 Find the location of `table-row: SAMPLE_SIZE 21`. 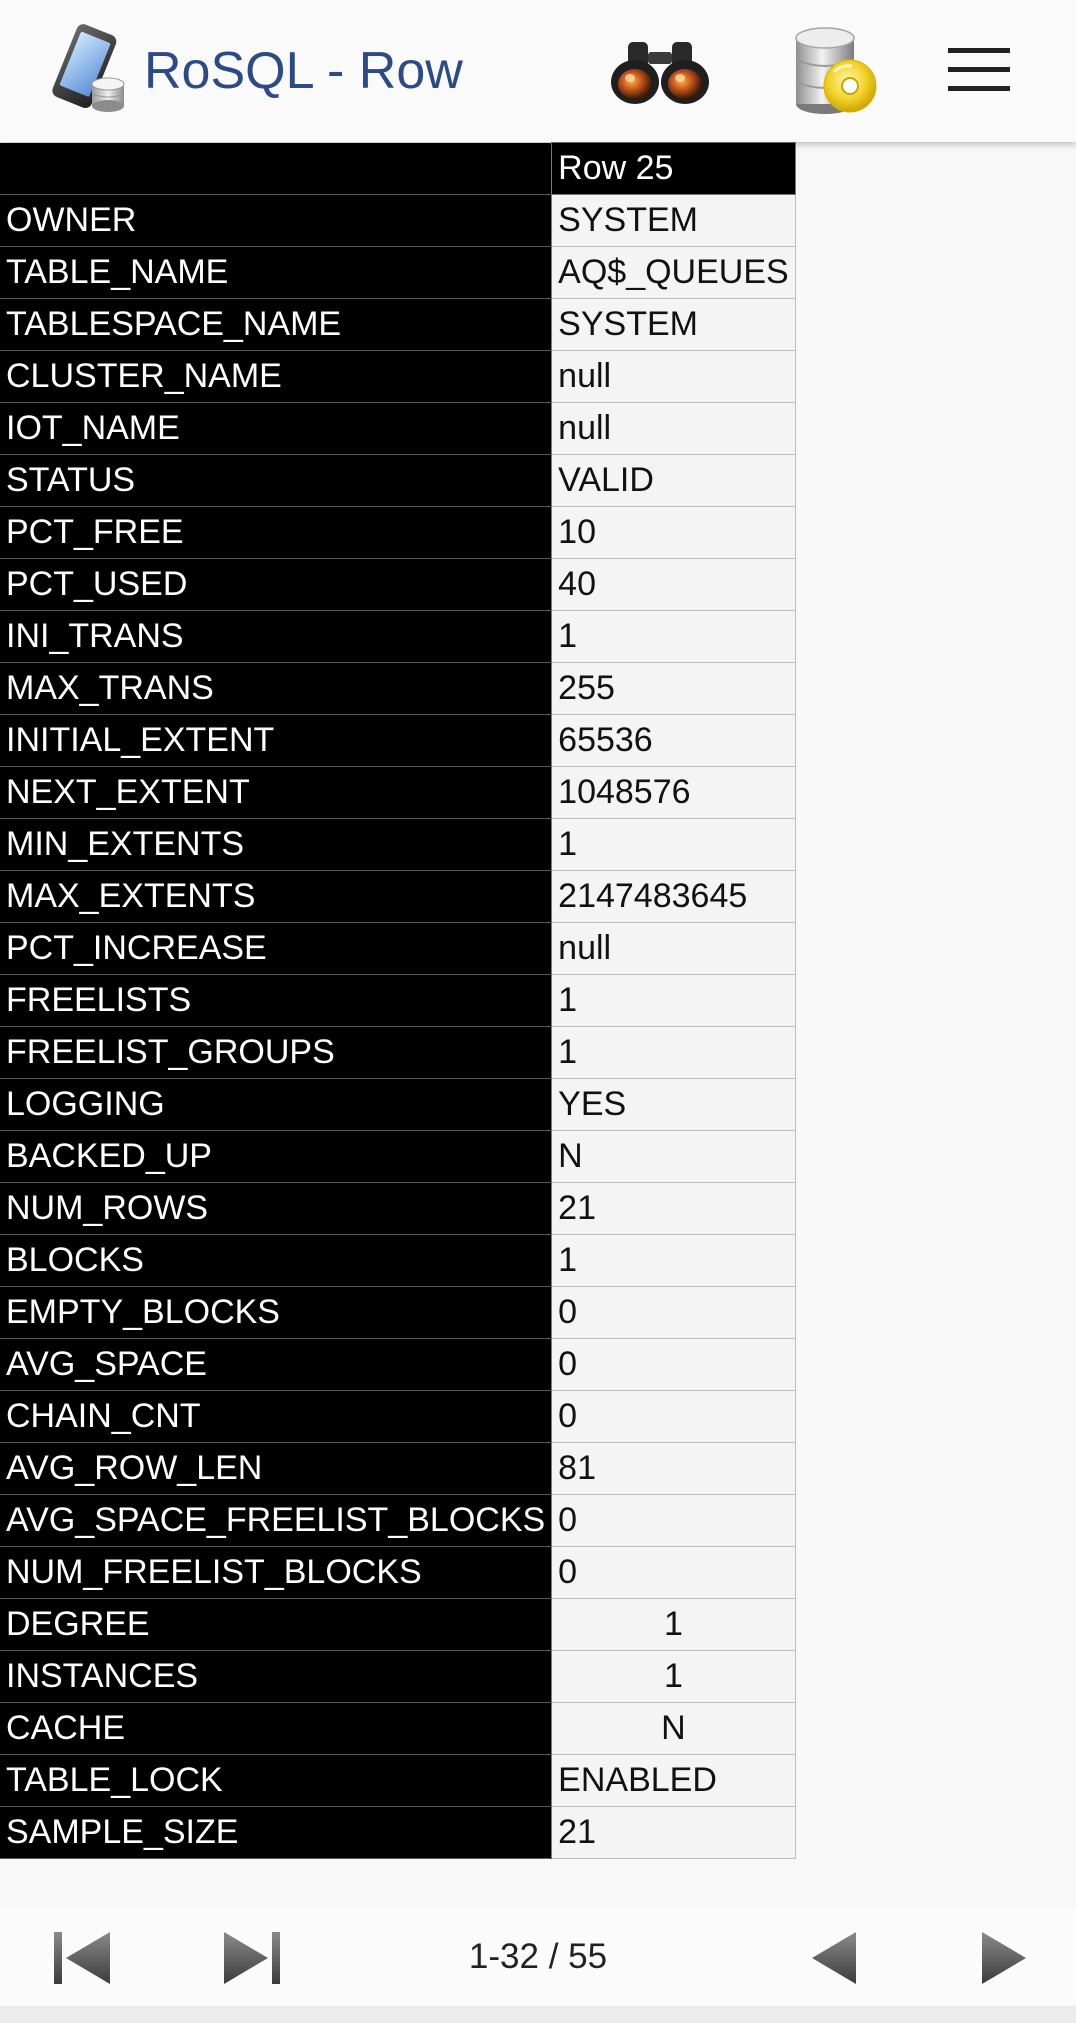

table-row: SAMPLE_SIZE 21 is located at coordinates (398, 1832).